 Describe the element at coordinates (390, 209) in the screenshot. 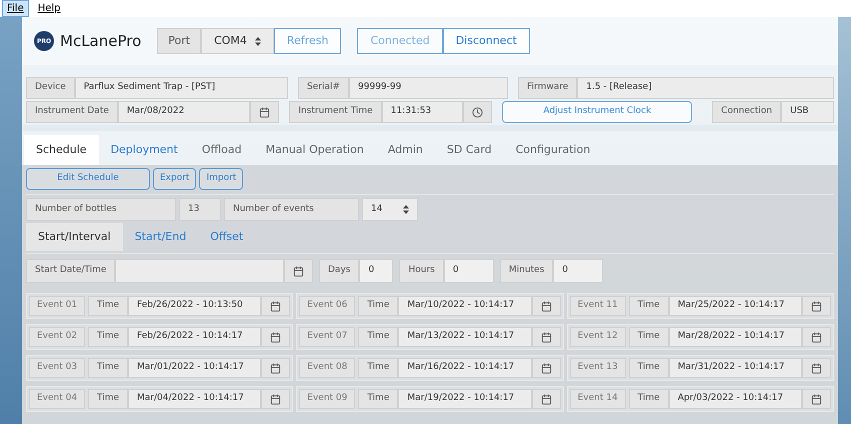

I see `events-count-select: 14` at that location.